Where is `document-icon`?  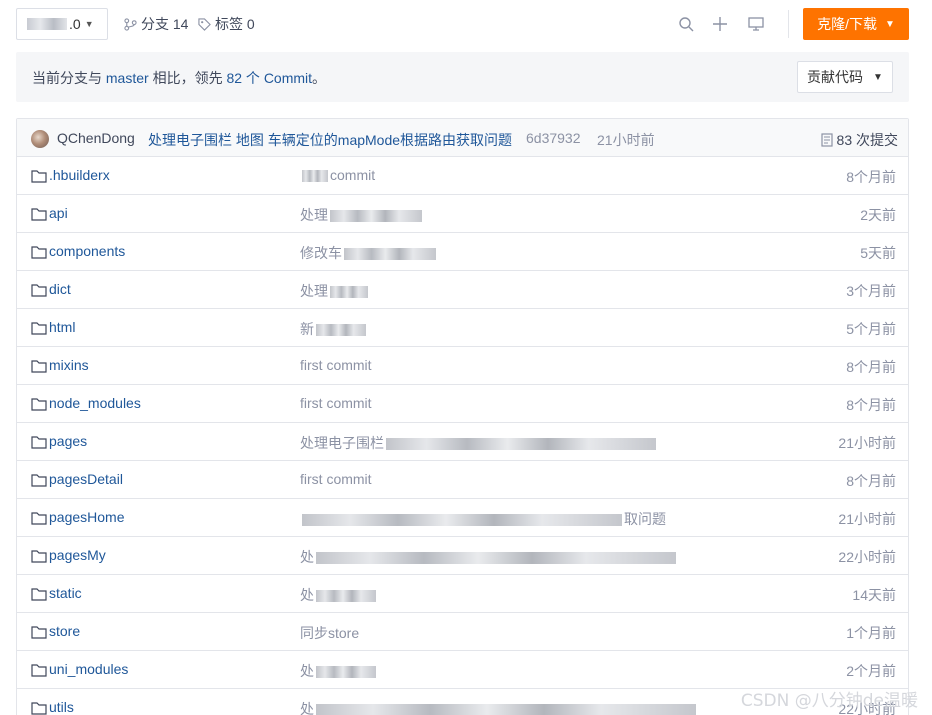 document-icon is located at coordinates (826, 140).